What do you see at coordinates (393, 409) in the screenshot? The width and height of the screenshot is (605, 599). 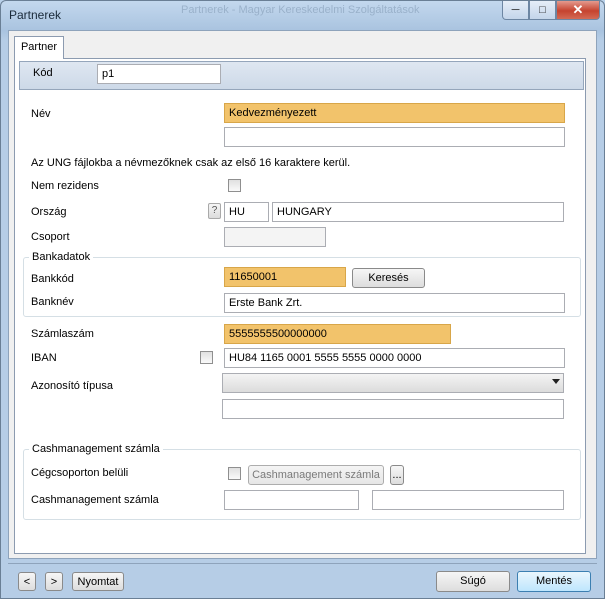 I see `azonosito2-field` at bounding box center [393, 409].